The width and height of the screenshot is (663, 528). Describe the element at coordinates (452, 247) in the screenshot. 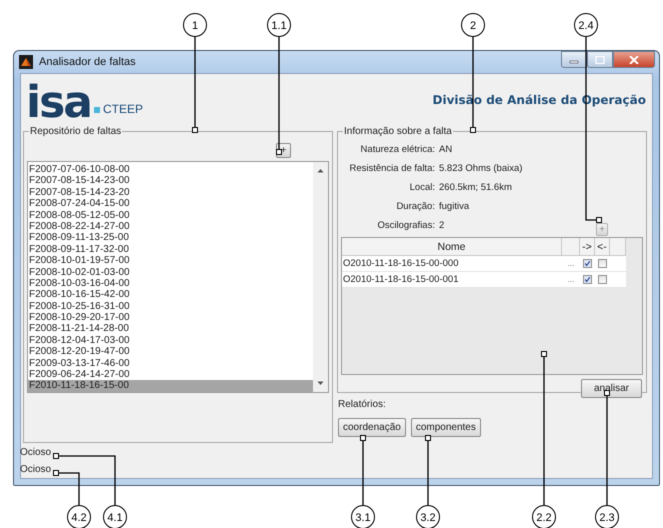

I see `column-header: Nome` at that location.